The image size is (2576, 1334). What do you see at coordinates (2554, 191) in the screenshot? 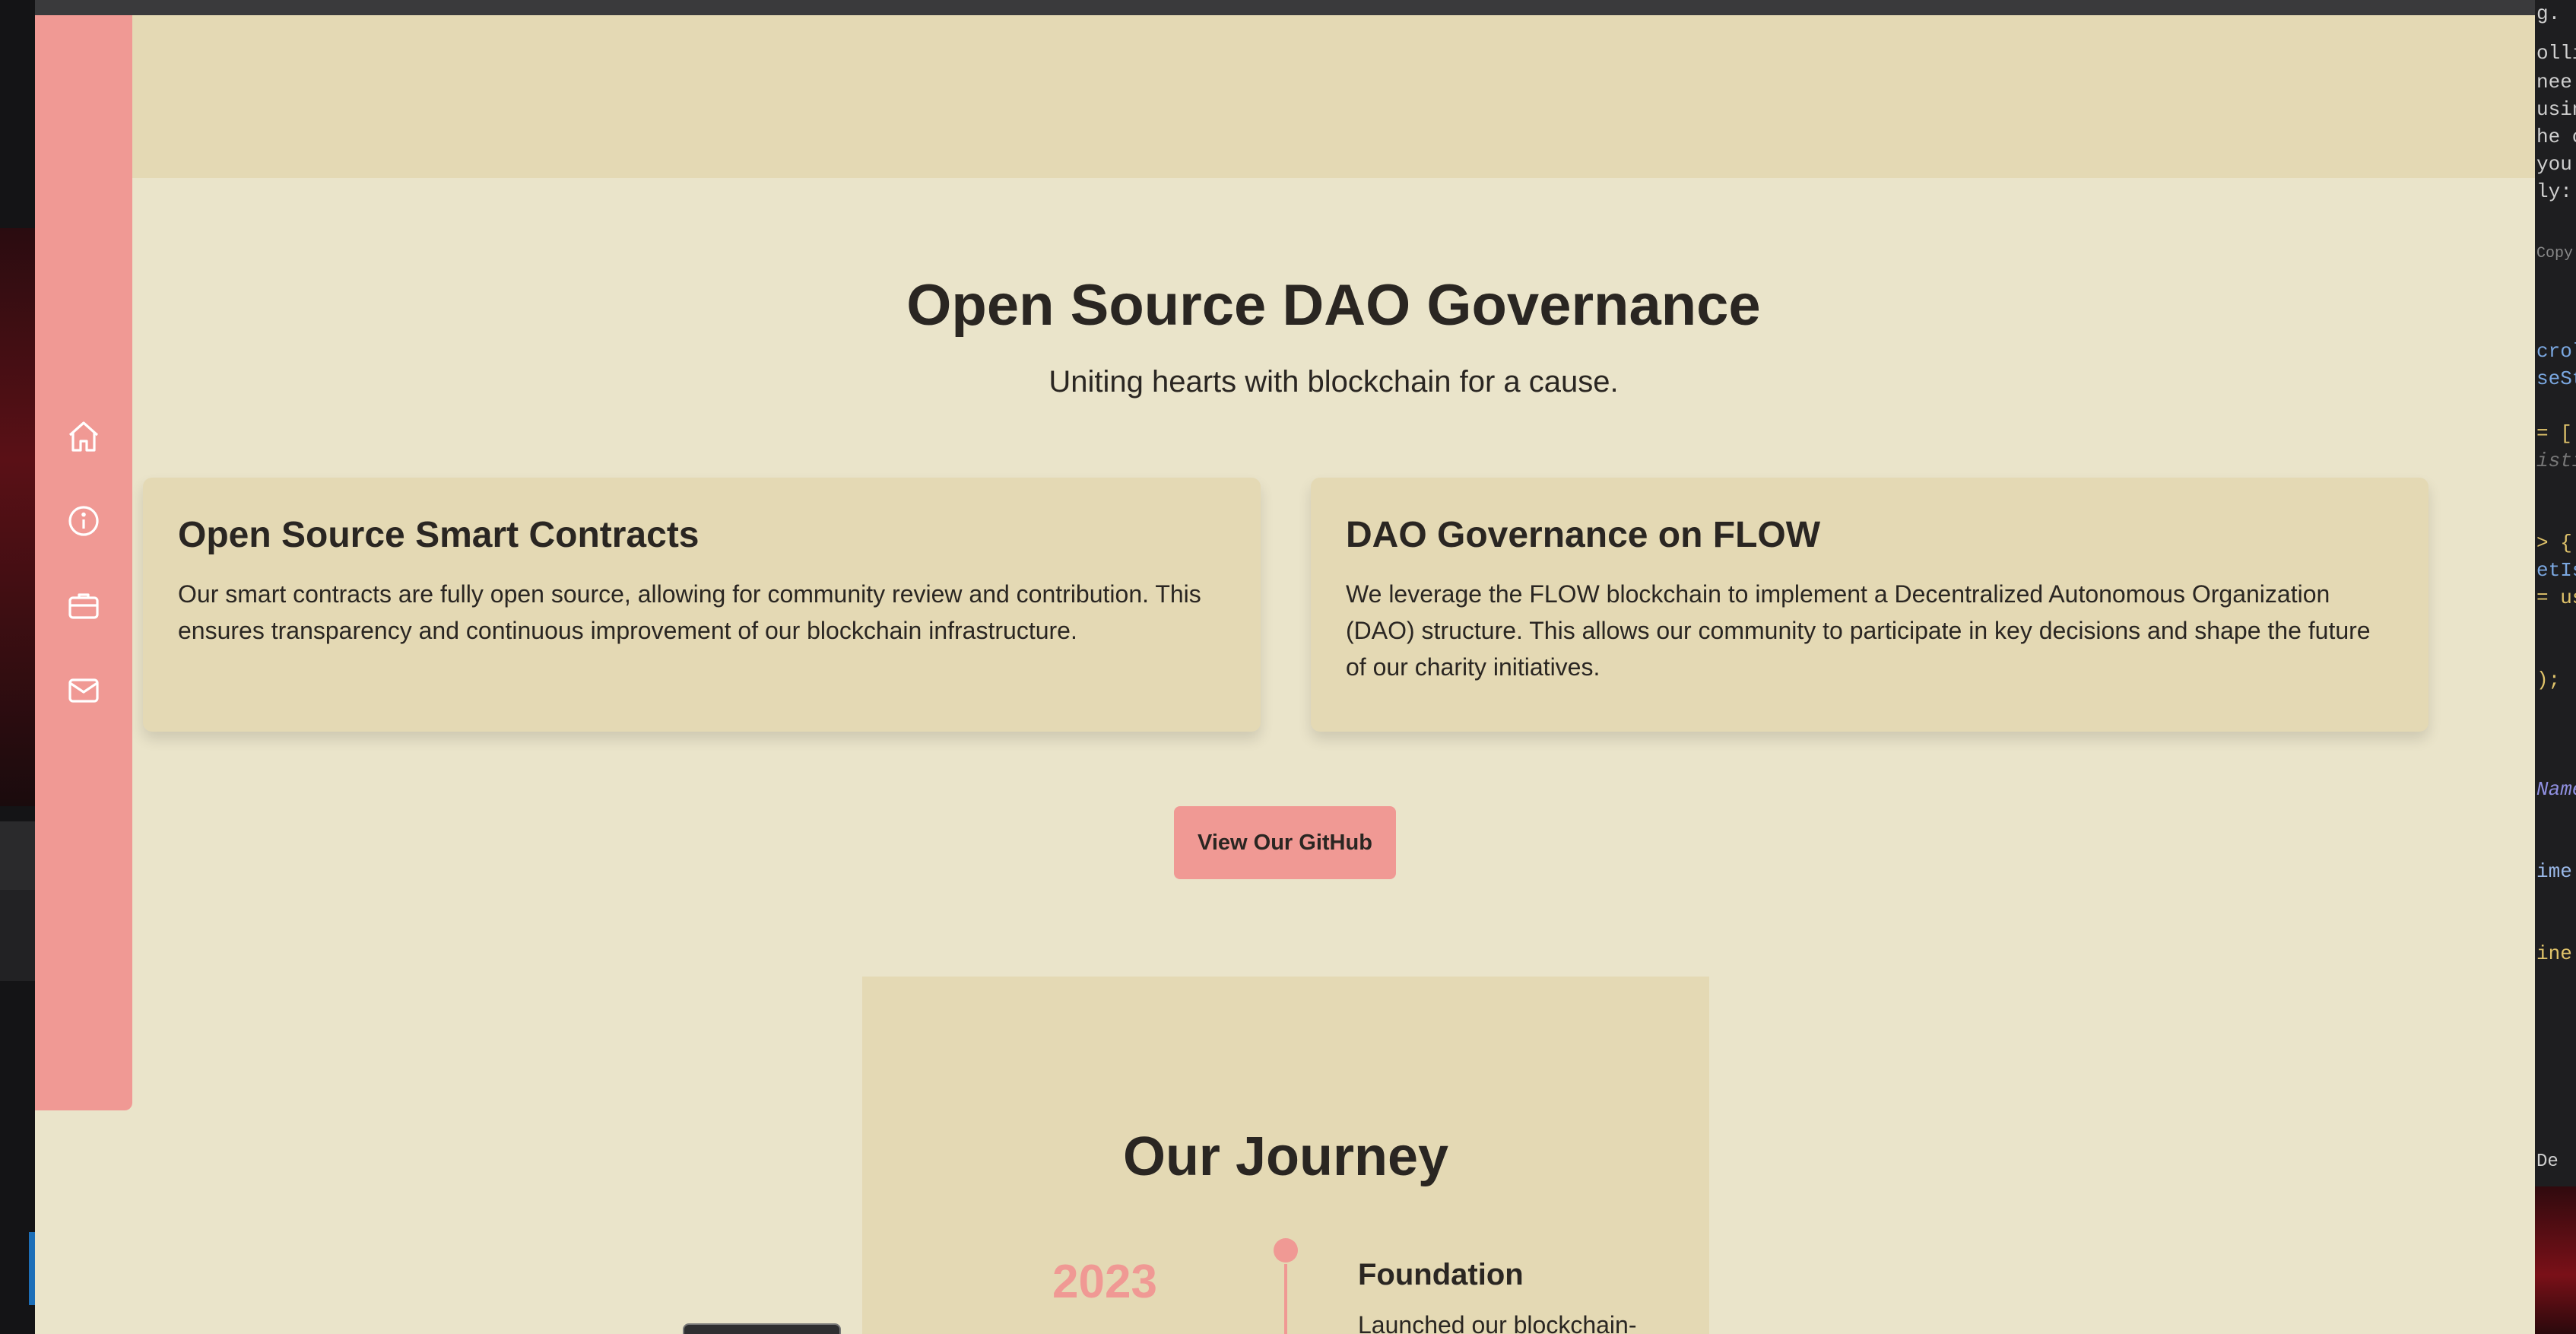
I see `editor-line: ly:` at bounding box center [2554, 191].